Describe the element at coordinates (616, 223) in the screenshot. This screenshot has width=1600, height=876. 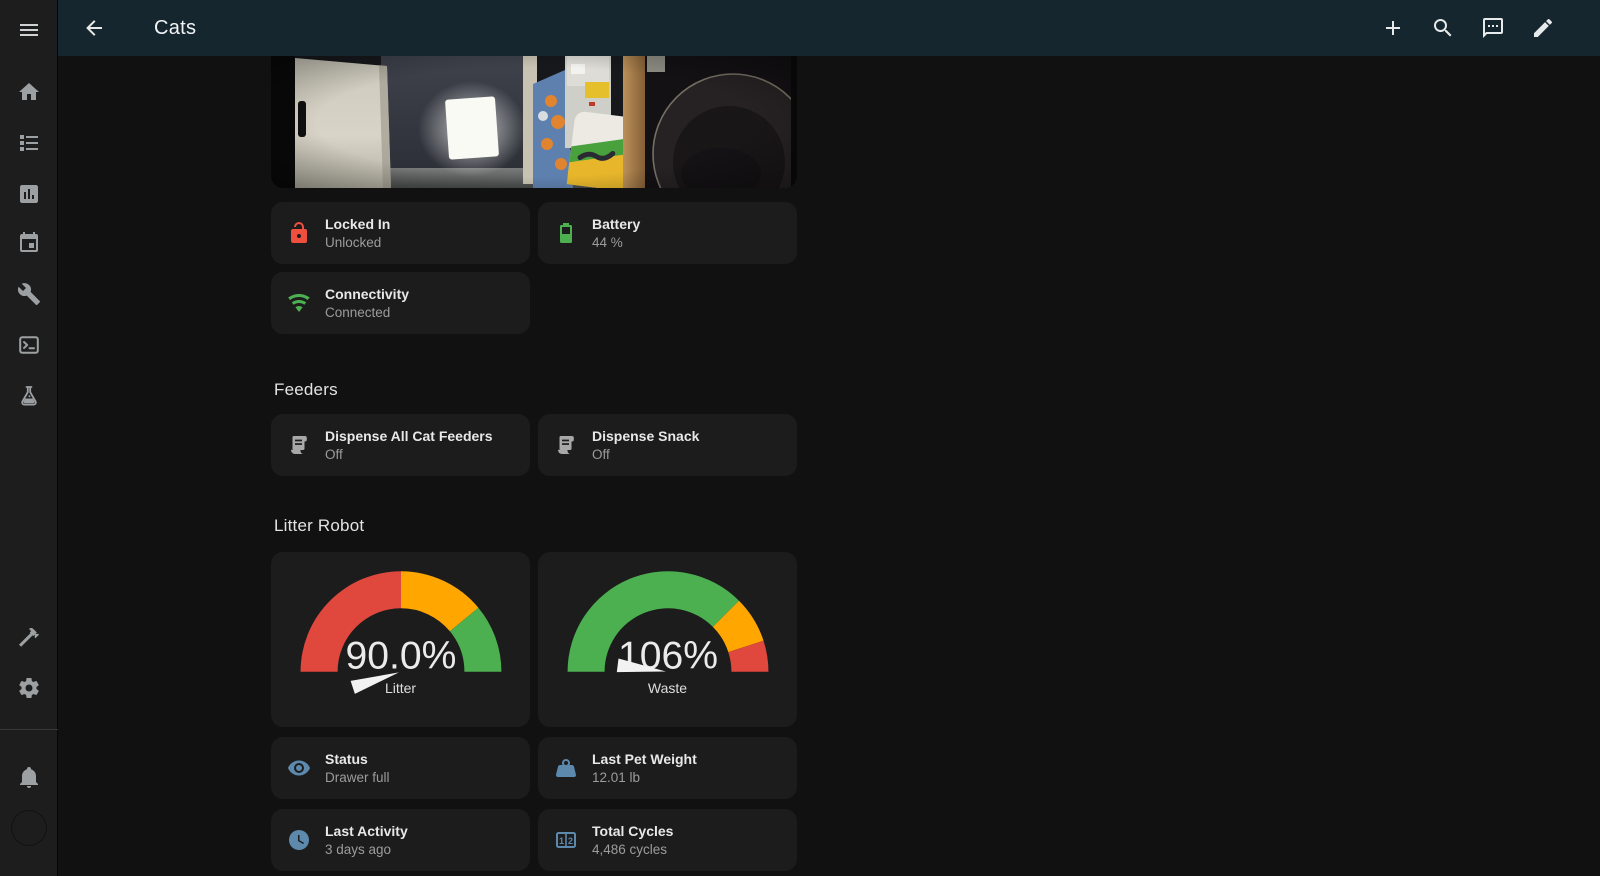
I see `entity-title: Battery` at that location.